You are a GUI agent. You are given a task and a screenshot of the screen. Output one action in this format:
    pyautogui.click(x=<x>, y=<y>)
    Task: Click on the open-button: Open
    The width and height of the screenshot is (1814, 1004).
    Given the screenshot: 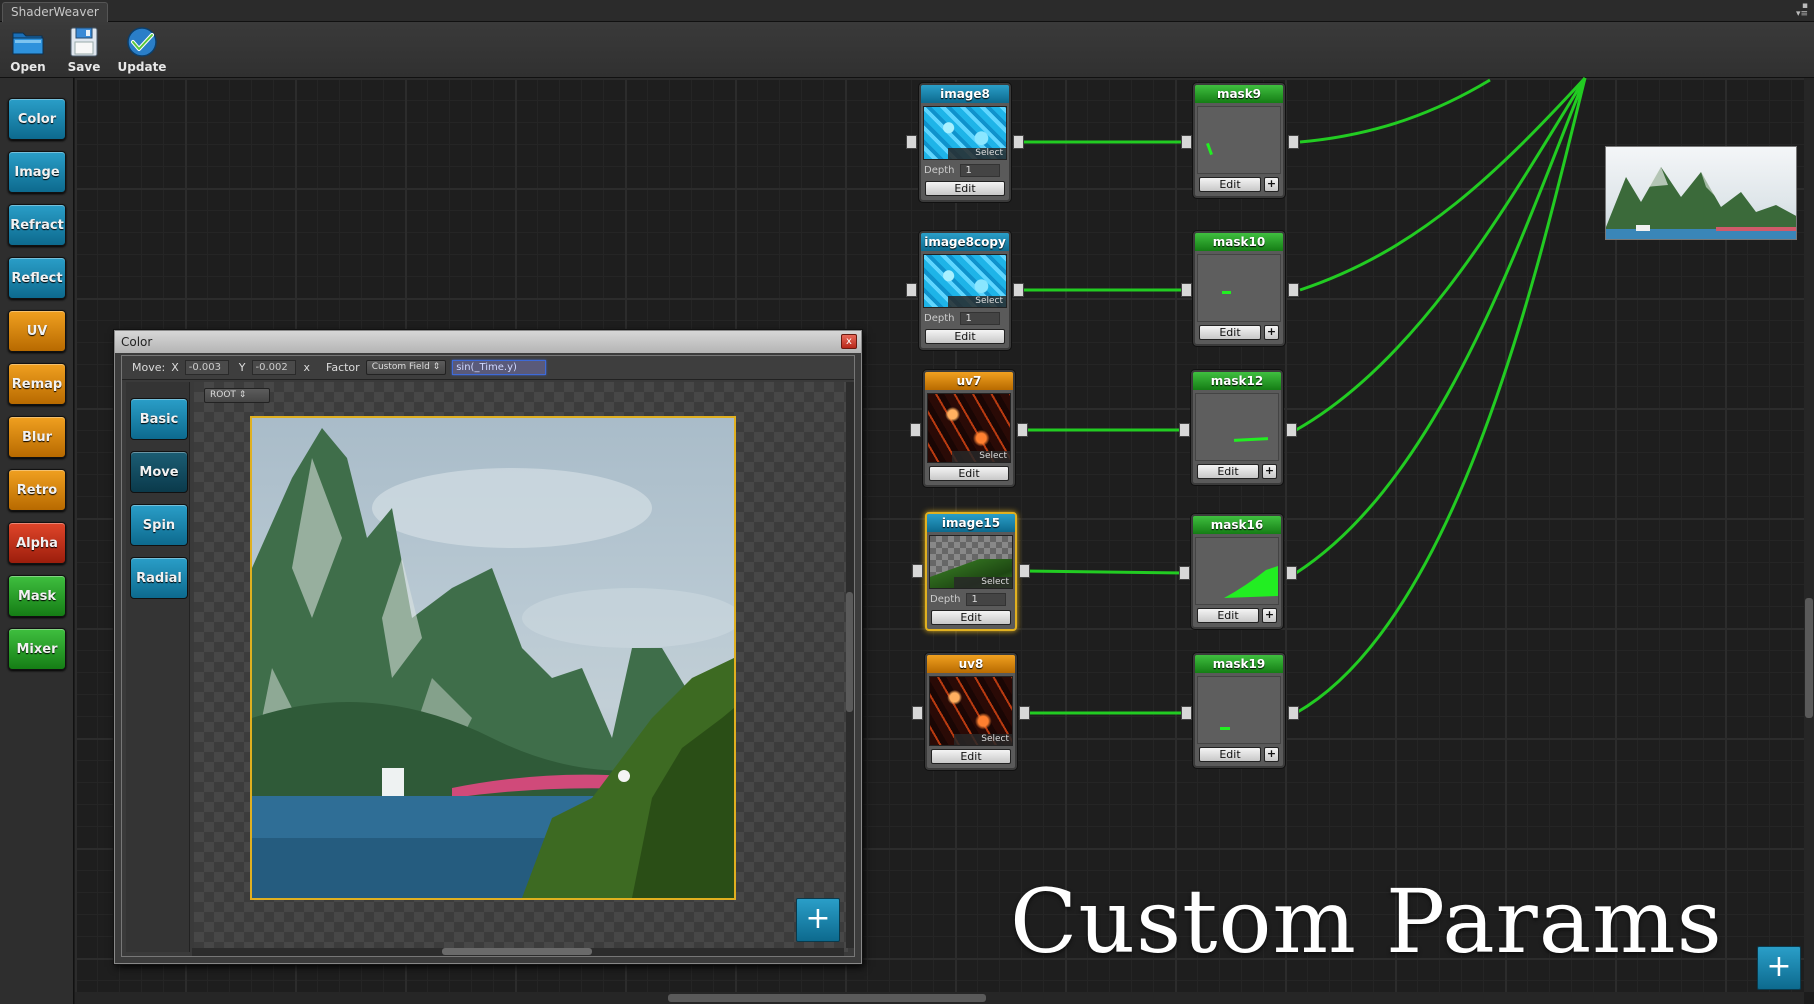 What is the action you would take?
    pyautogui.click(x=28, y=51)
    